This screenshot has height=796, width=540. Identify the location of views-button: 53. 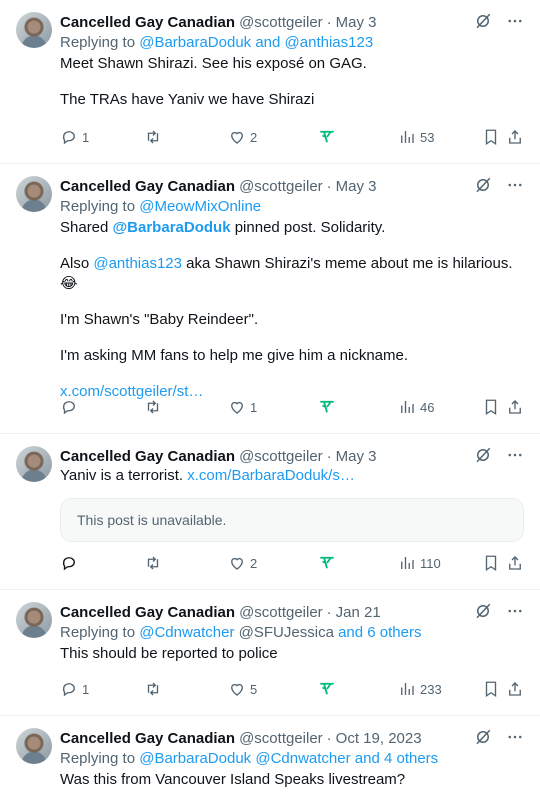
(416, 137).